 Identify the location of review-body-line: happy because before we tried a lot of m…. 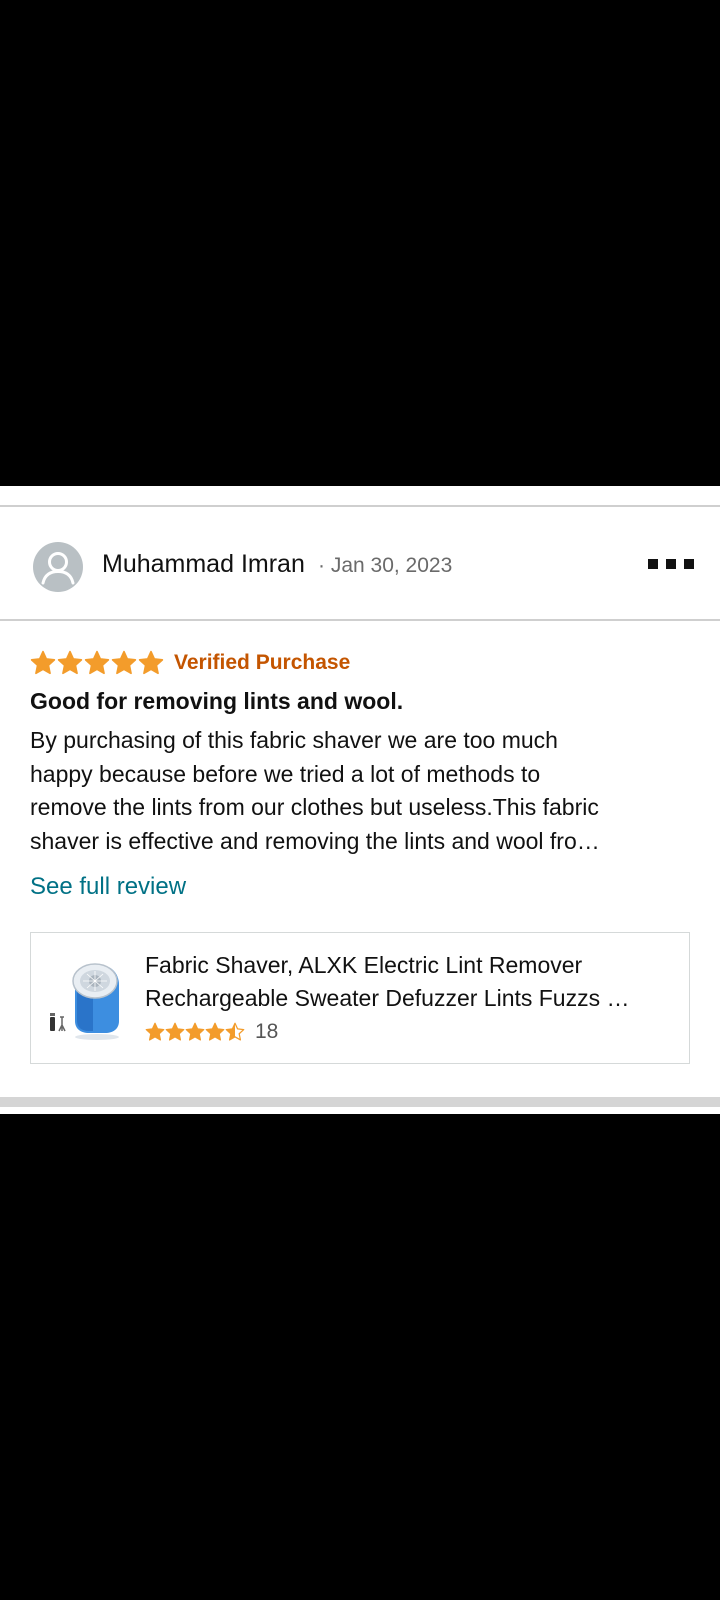
(285, 773).